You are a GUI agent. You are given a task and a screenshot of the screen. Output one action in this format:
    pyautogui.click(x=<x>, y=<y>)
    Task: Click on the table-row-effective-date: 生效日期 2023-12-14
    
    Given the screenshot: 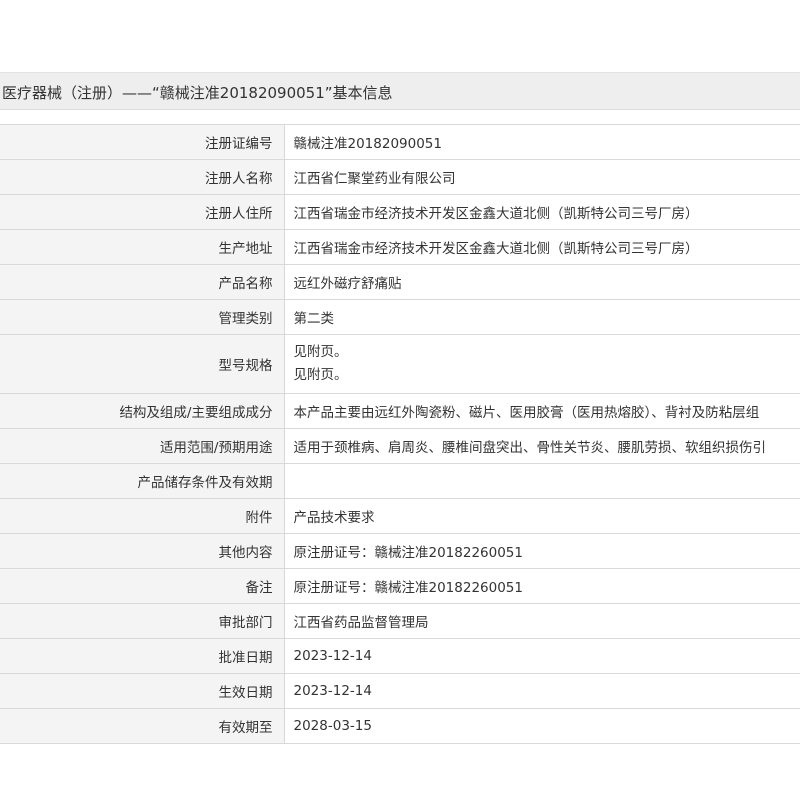 What is the action you would take?
    pyautogui.click(x=400, y=691)
    